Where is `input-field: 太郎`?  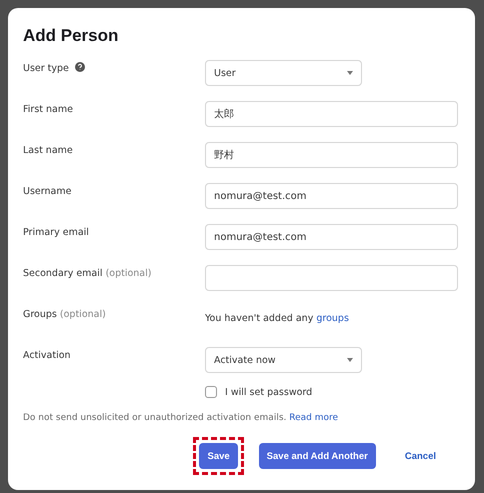 input-field: 太郎 is located at coordinates (331, 114).